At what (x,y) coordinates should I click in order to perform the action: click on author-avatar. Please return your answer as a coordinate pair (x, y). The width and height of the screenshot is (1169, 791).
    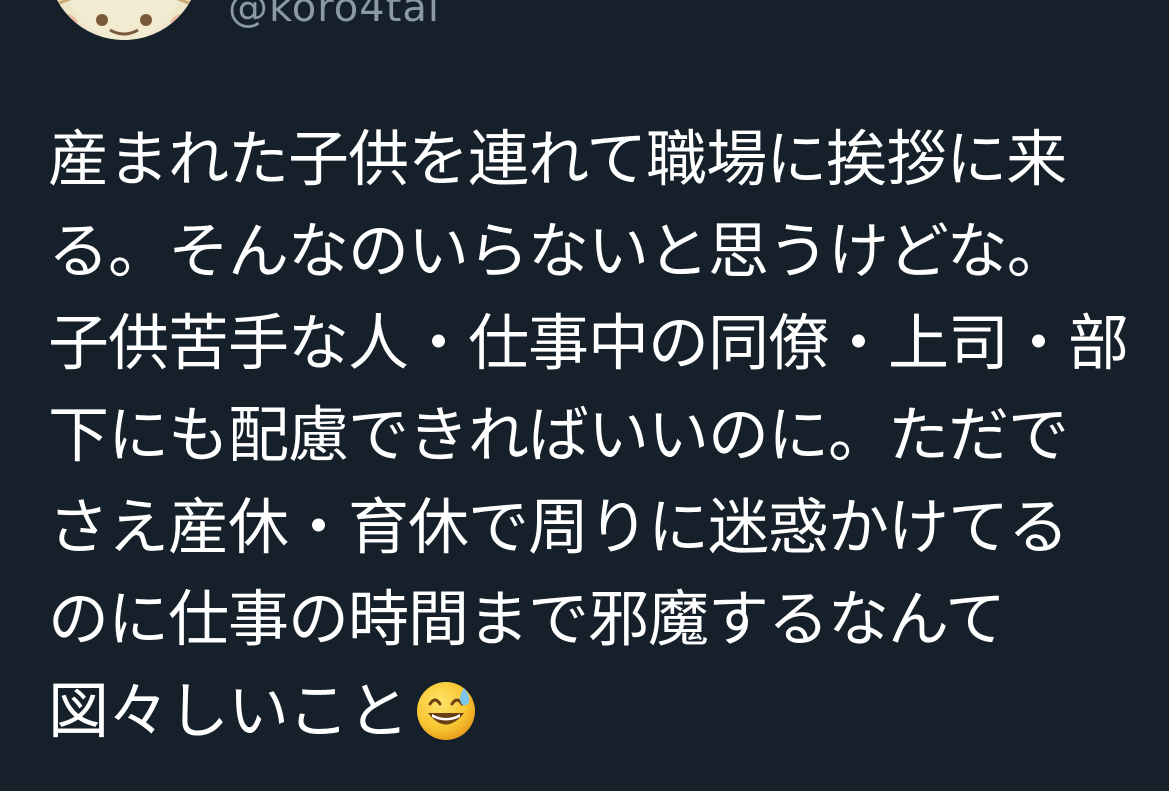
    Looking at the image, I should click on (124, 20).